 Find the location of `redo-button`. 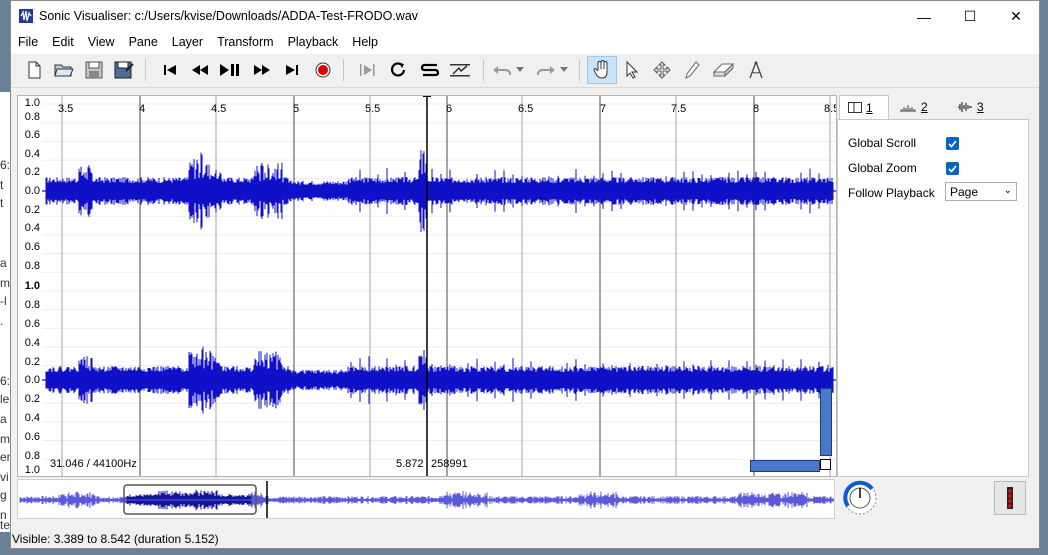

redo-button is located at coordinates (546, 70).